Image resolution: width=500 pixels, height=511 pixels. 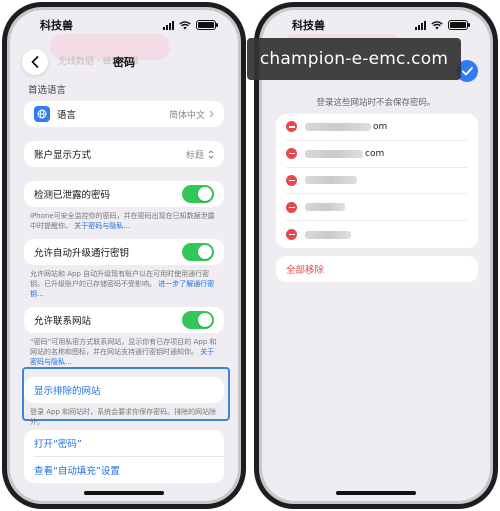 What do you see at coordinates (124, 470) in the screenshot?
I see `autofill-settings-row: 查看“自动填充”设置` at bounding box center [124, 470].